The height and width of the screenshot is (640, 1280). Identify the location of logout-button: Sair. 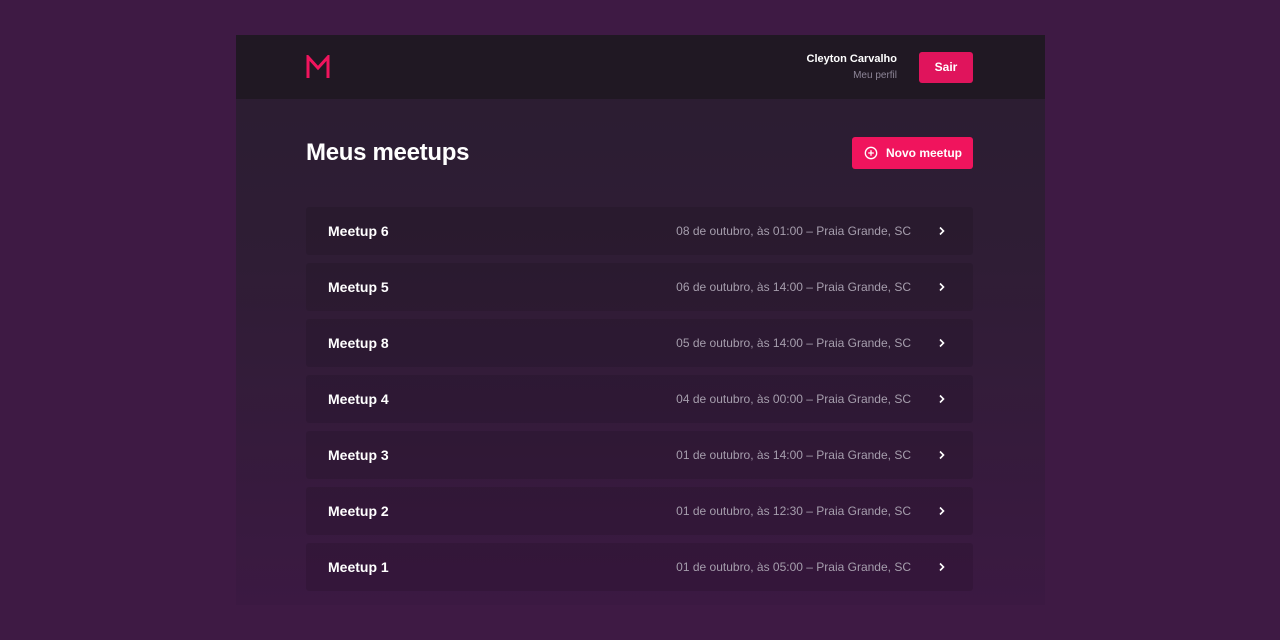
(946, 67).